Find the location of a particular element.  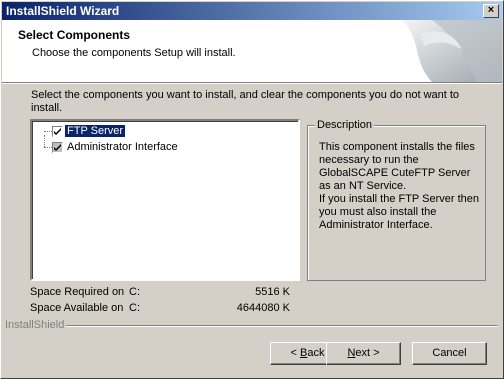

header-graphic is located at coordinates (452, 51).